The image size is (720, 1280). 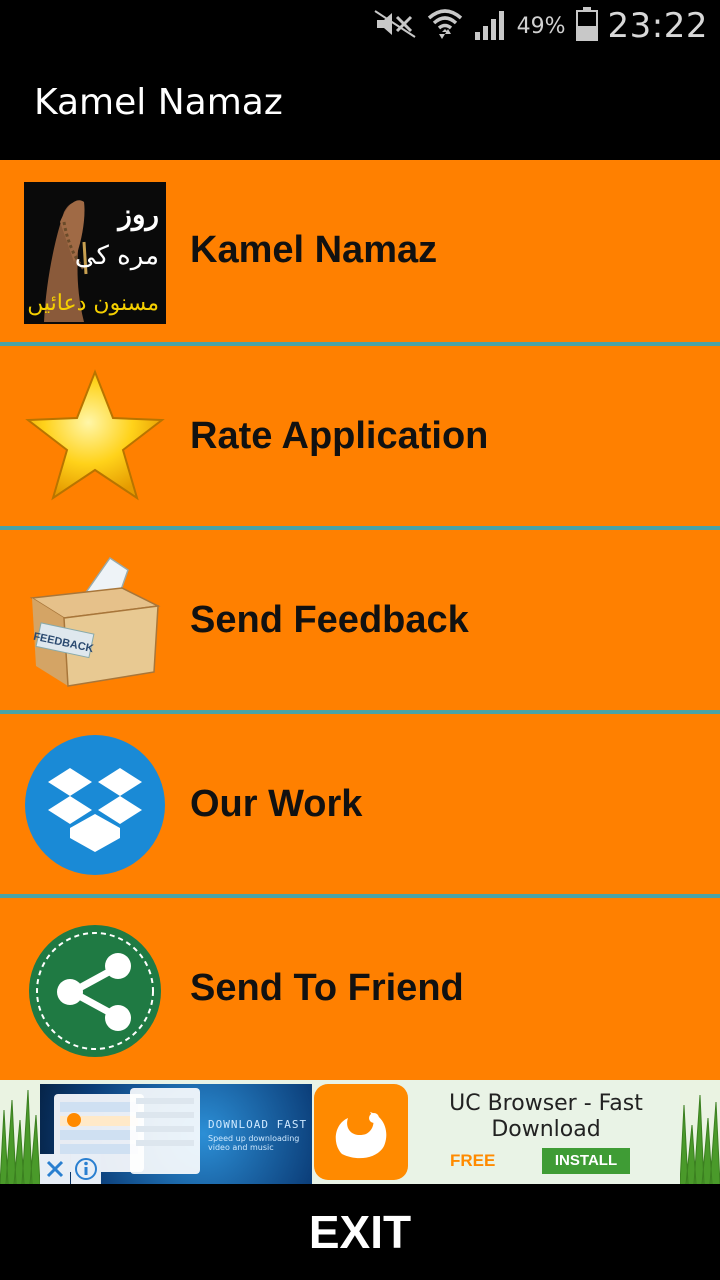 I want to click on prayer-hands-thumbnail: روز مره کی مسنون دعائیں, so click(x=95, y=253).